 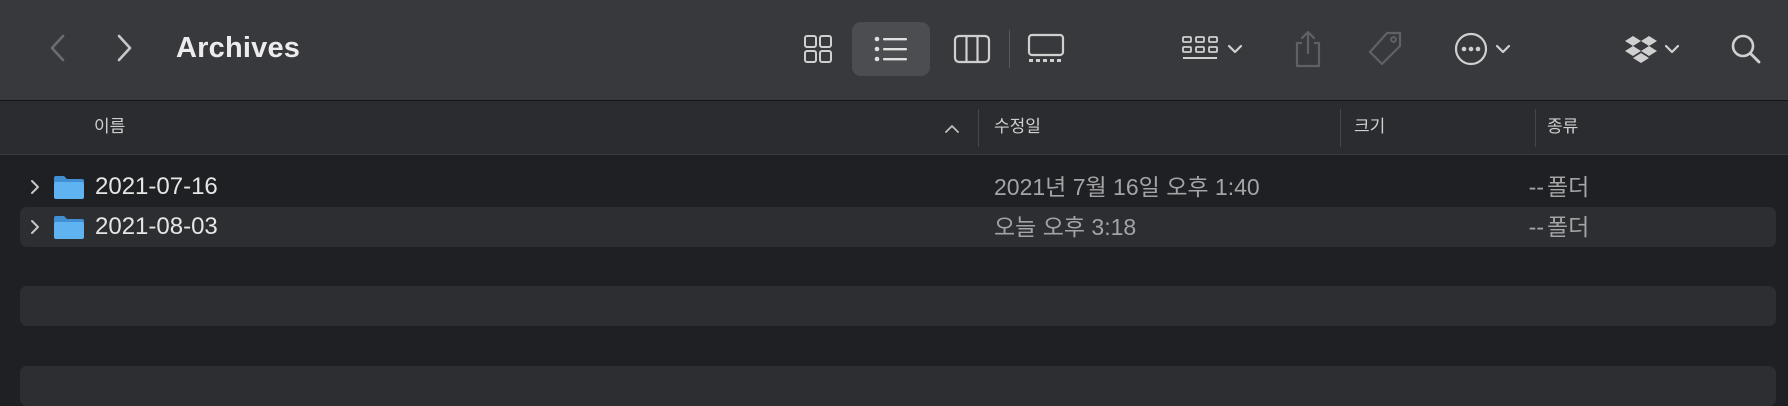 I want to click on search-icon, so click(x=1746, y=49).